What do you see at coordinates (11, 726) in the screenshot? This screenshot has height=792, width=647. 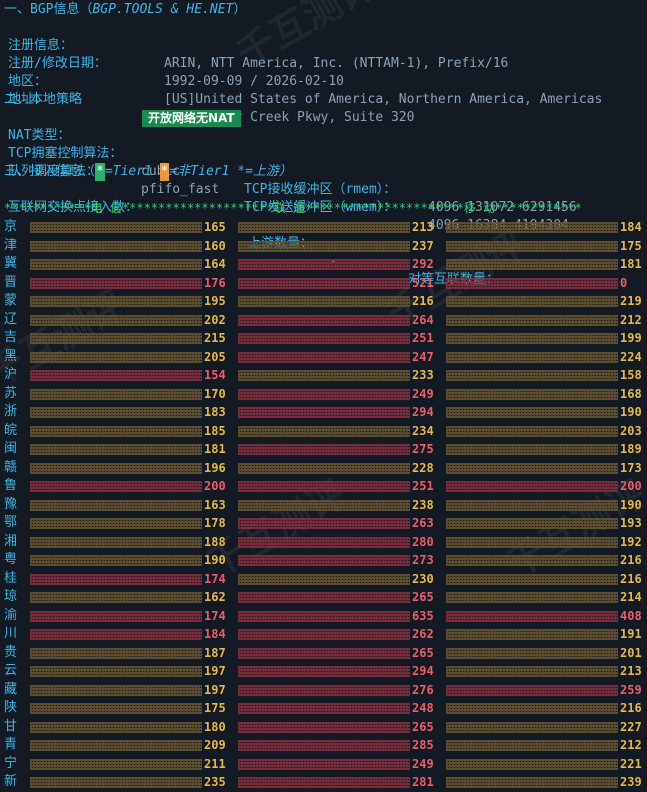 I see `province-label: 甘` at bounding box center [11, 726].